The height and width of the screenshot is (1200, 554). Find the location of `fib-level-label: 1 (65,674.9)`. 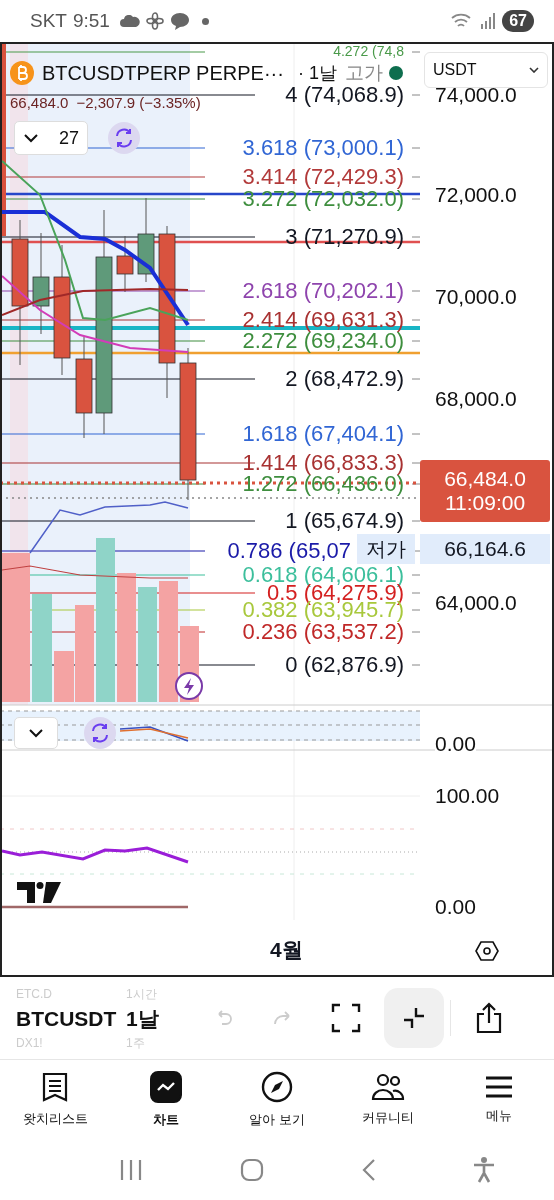

fib-level-label: 1 (65,674.9) is located at coordinates (344, 521).